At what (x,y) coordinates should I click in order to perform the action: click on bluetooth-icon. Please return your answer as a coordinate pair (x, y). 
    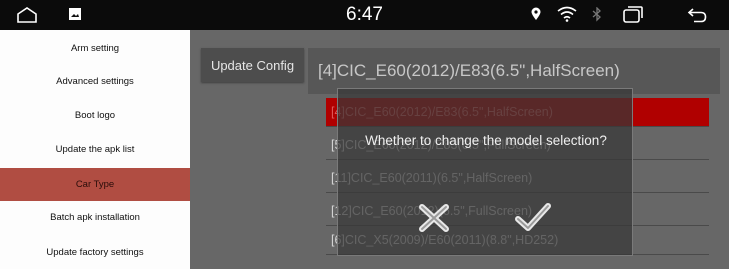
    Looking at the image, I should click on (596, 14).